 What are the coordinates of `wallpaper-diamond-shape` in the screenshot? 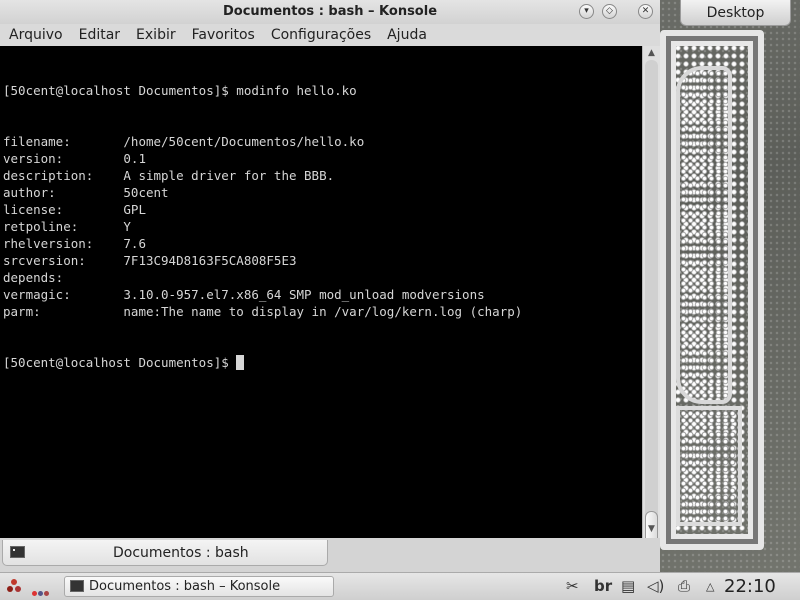 It's located at (704, 235).